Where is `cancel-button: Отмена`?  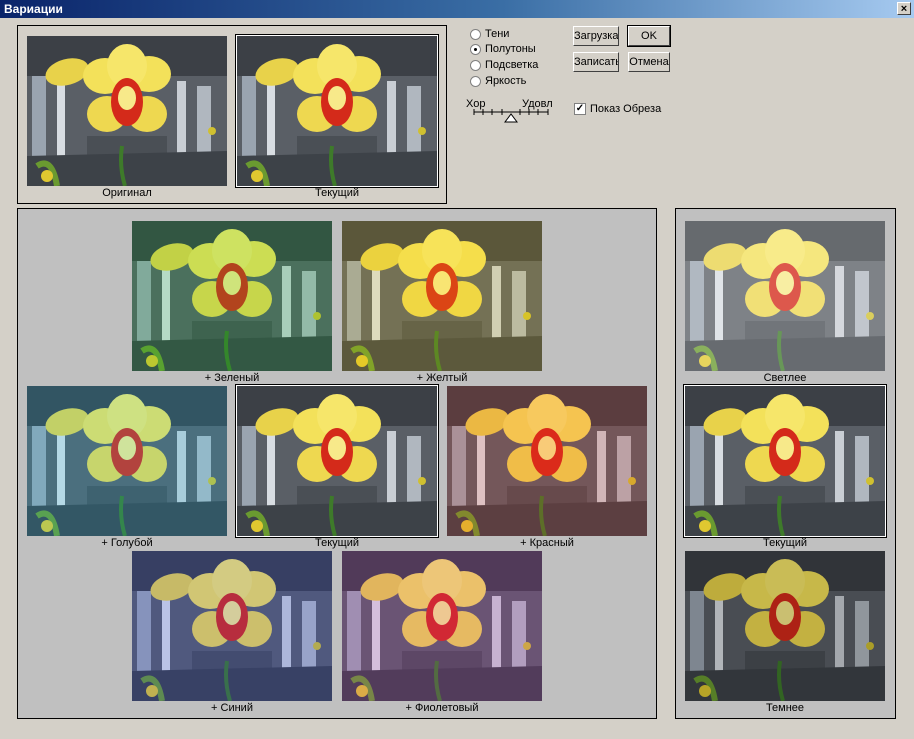
cancel-button: Отмена is located at coordinates (649, 62).